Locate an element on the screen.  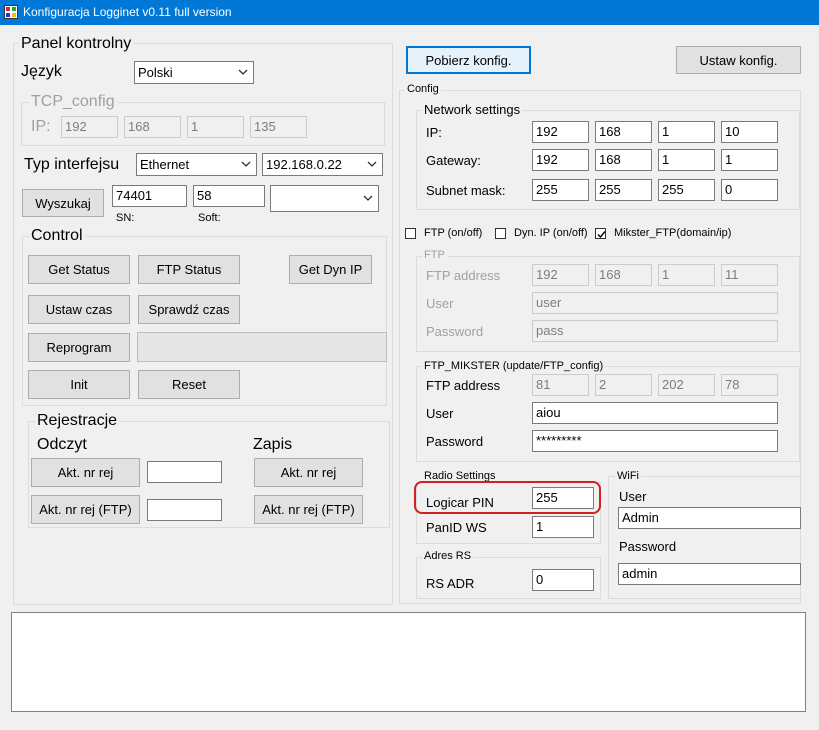
gateway-octet-3: 1 is located at coordinates (686, 160).